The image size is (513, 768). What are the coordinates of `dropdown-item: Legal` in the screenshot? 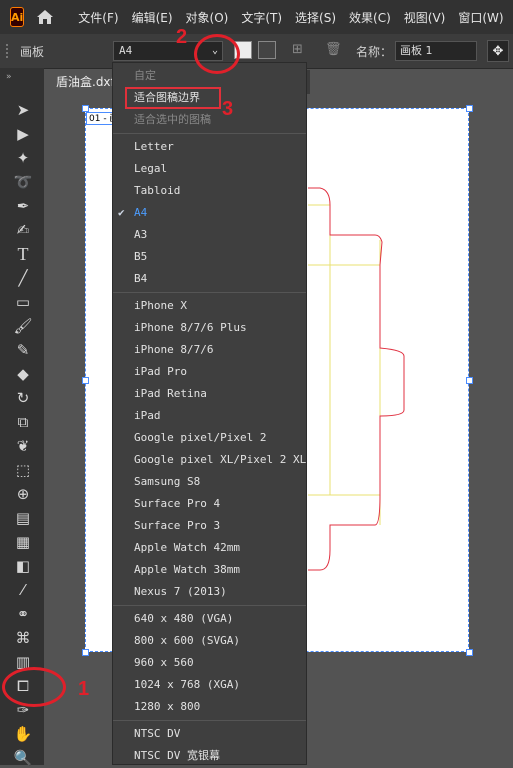 It's located at (209, 169).